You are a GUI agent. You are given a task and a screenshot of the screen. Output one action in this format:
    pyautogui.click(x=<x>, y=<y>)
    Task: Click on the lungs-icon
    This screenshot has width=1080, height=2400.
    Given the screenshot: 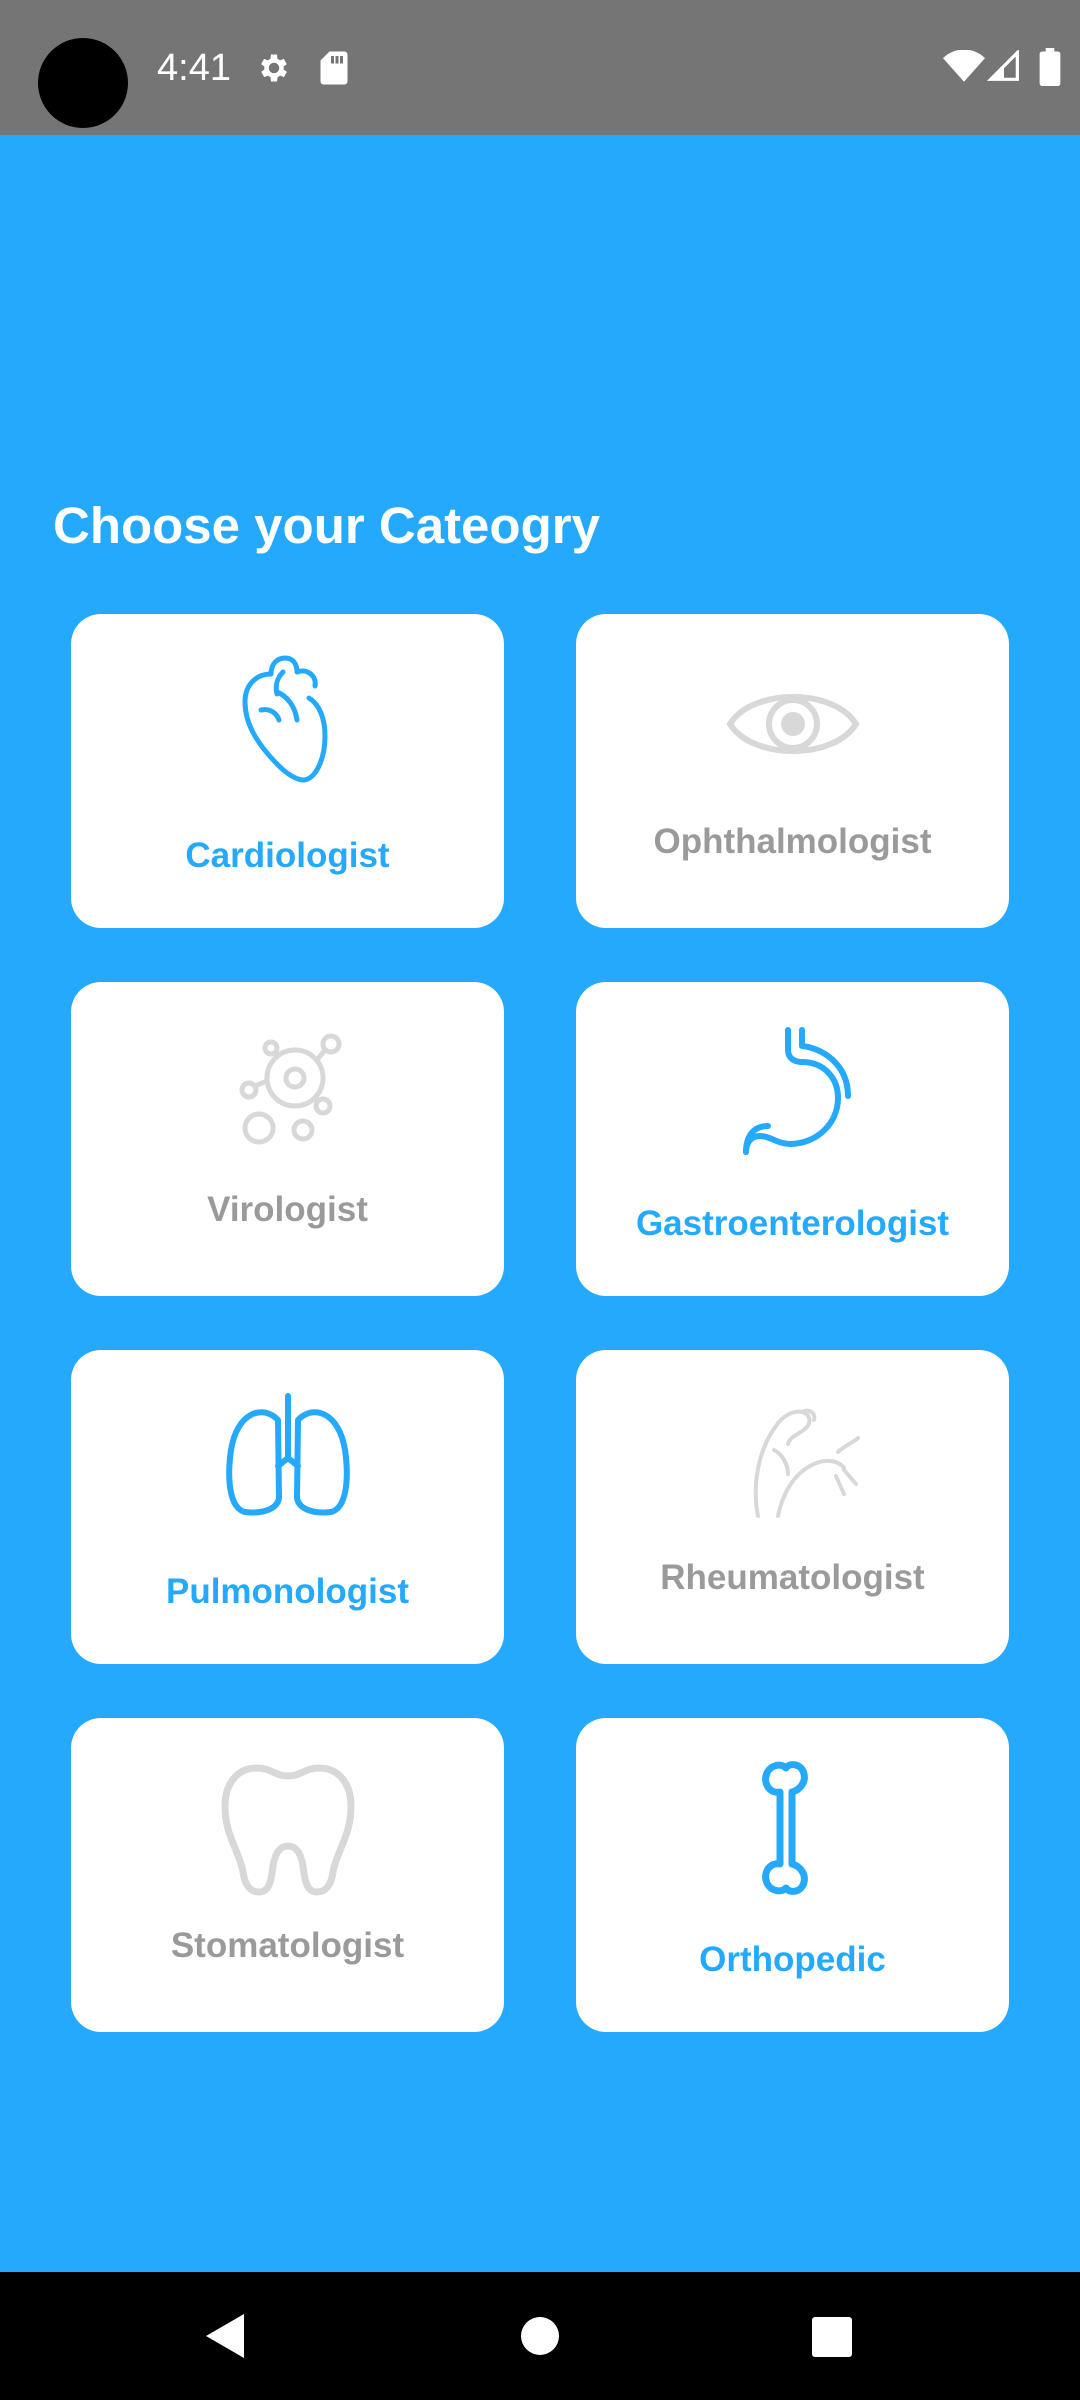 What is the action you would take?
    pyautogui.click(x=287, y=1454)
    